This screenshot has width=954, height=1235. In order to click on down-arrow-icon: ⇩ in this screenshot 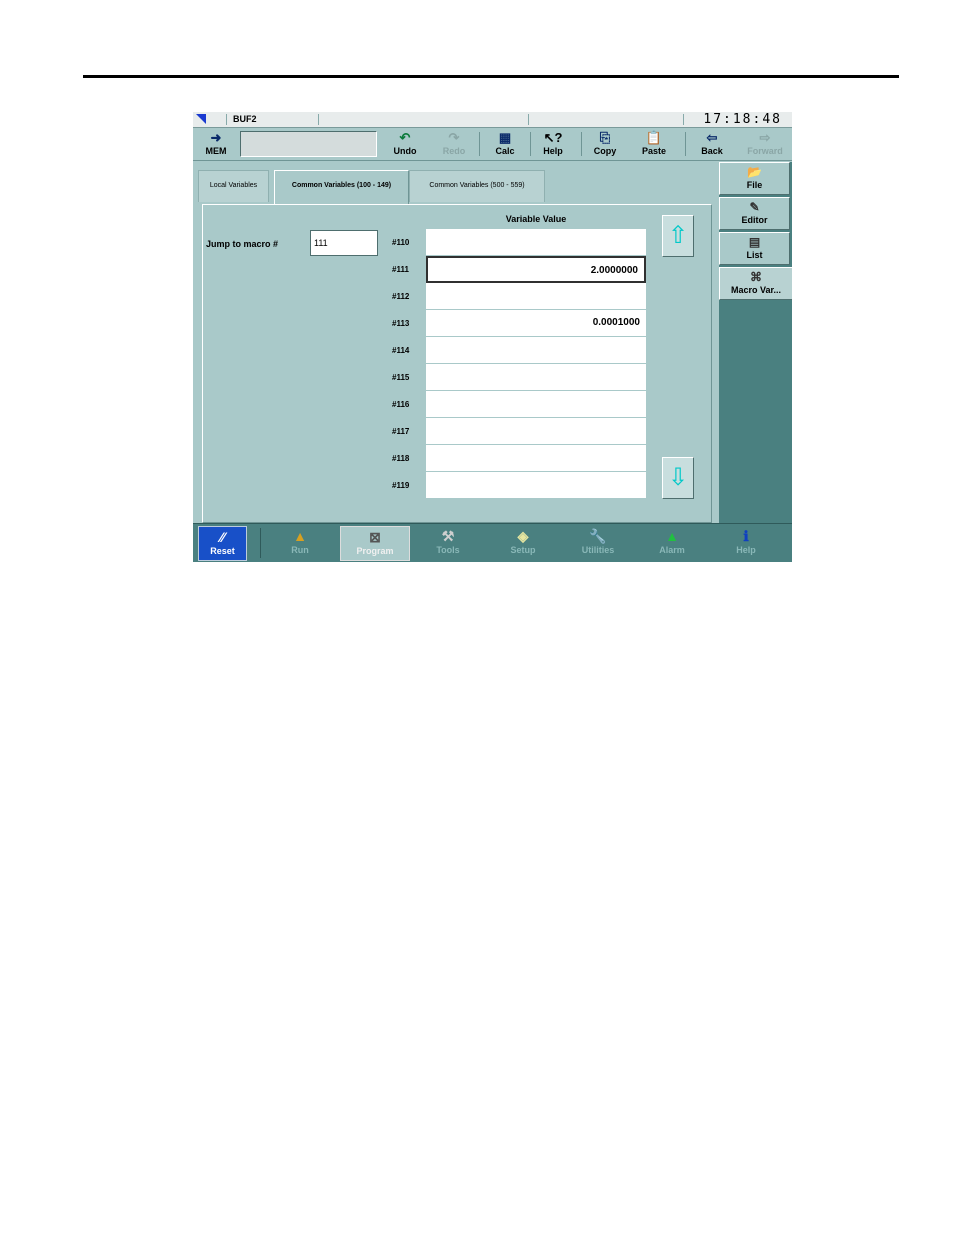, I will do `click(678, 477)`.